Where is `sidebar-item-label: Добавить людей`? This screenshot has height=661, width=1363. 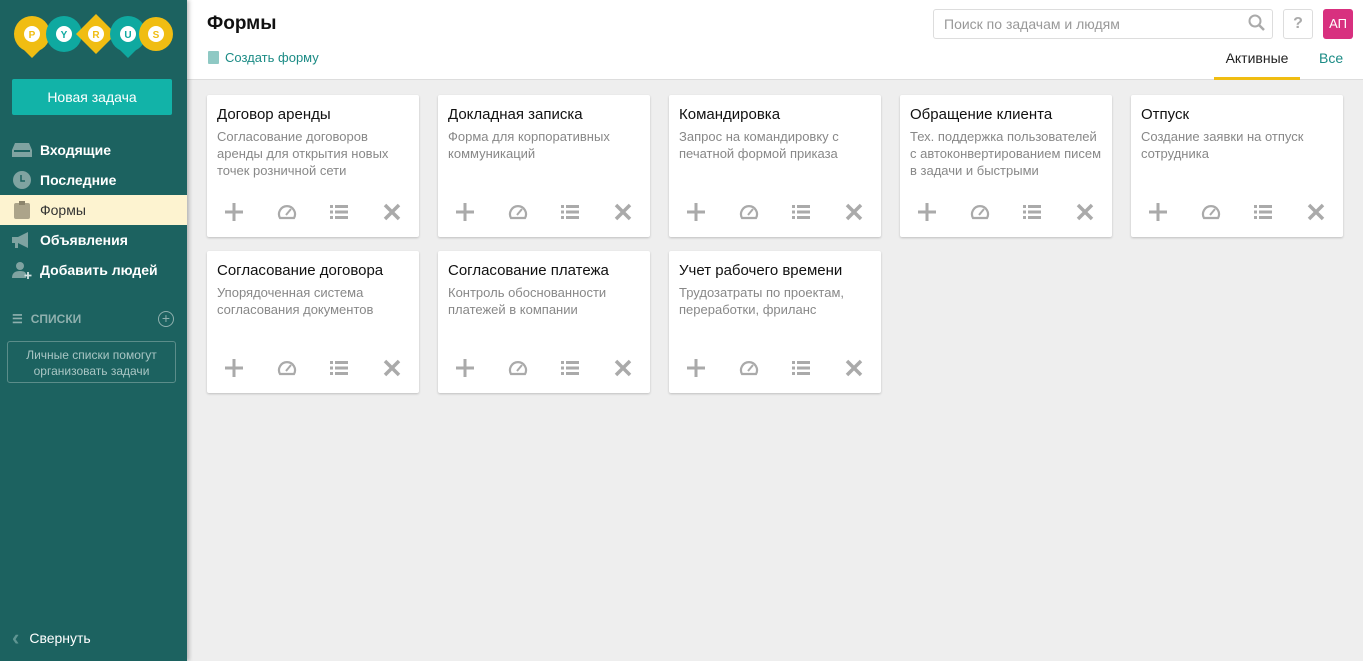
sidebar-item-label: Добавить людей is located at coordinates (99, 270).